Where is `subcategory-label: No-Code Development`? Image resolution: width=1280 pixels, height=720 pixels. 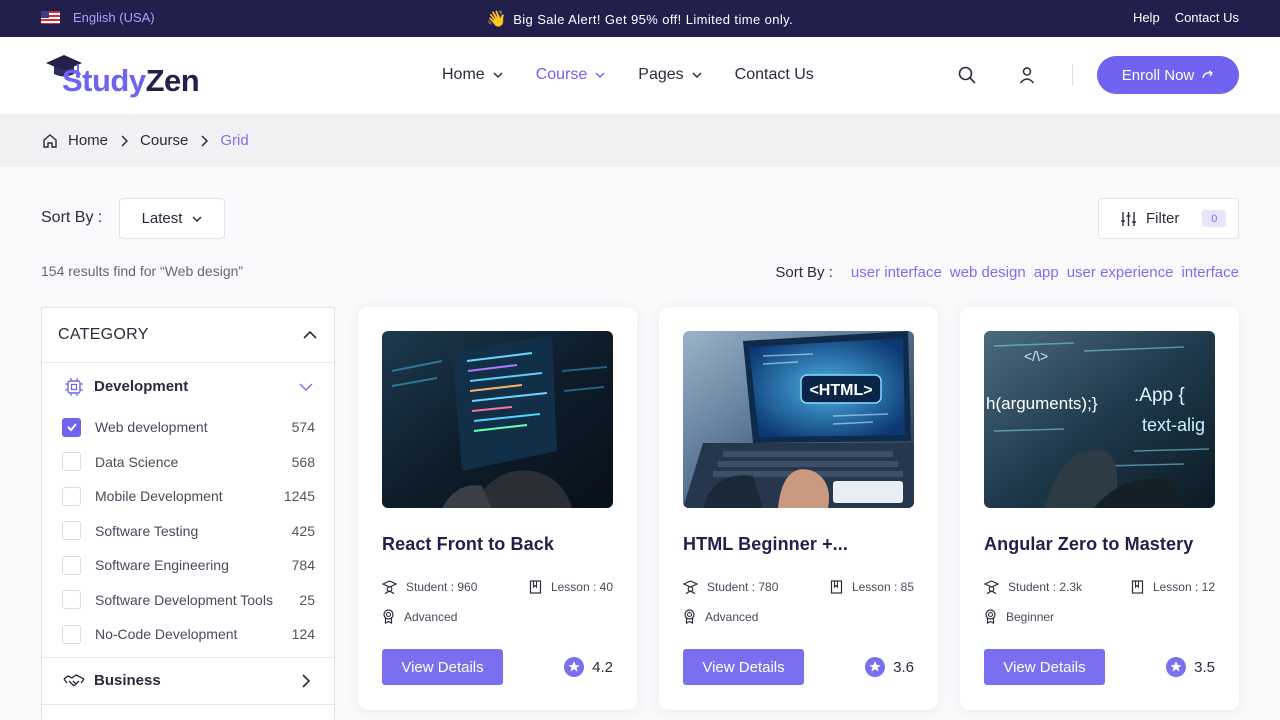
subcategory-label: No-Code Development is located at coordinates (166, 634).